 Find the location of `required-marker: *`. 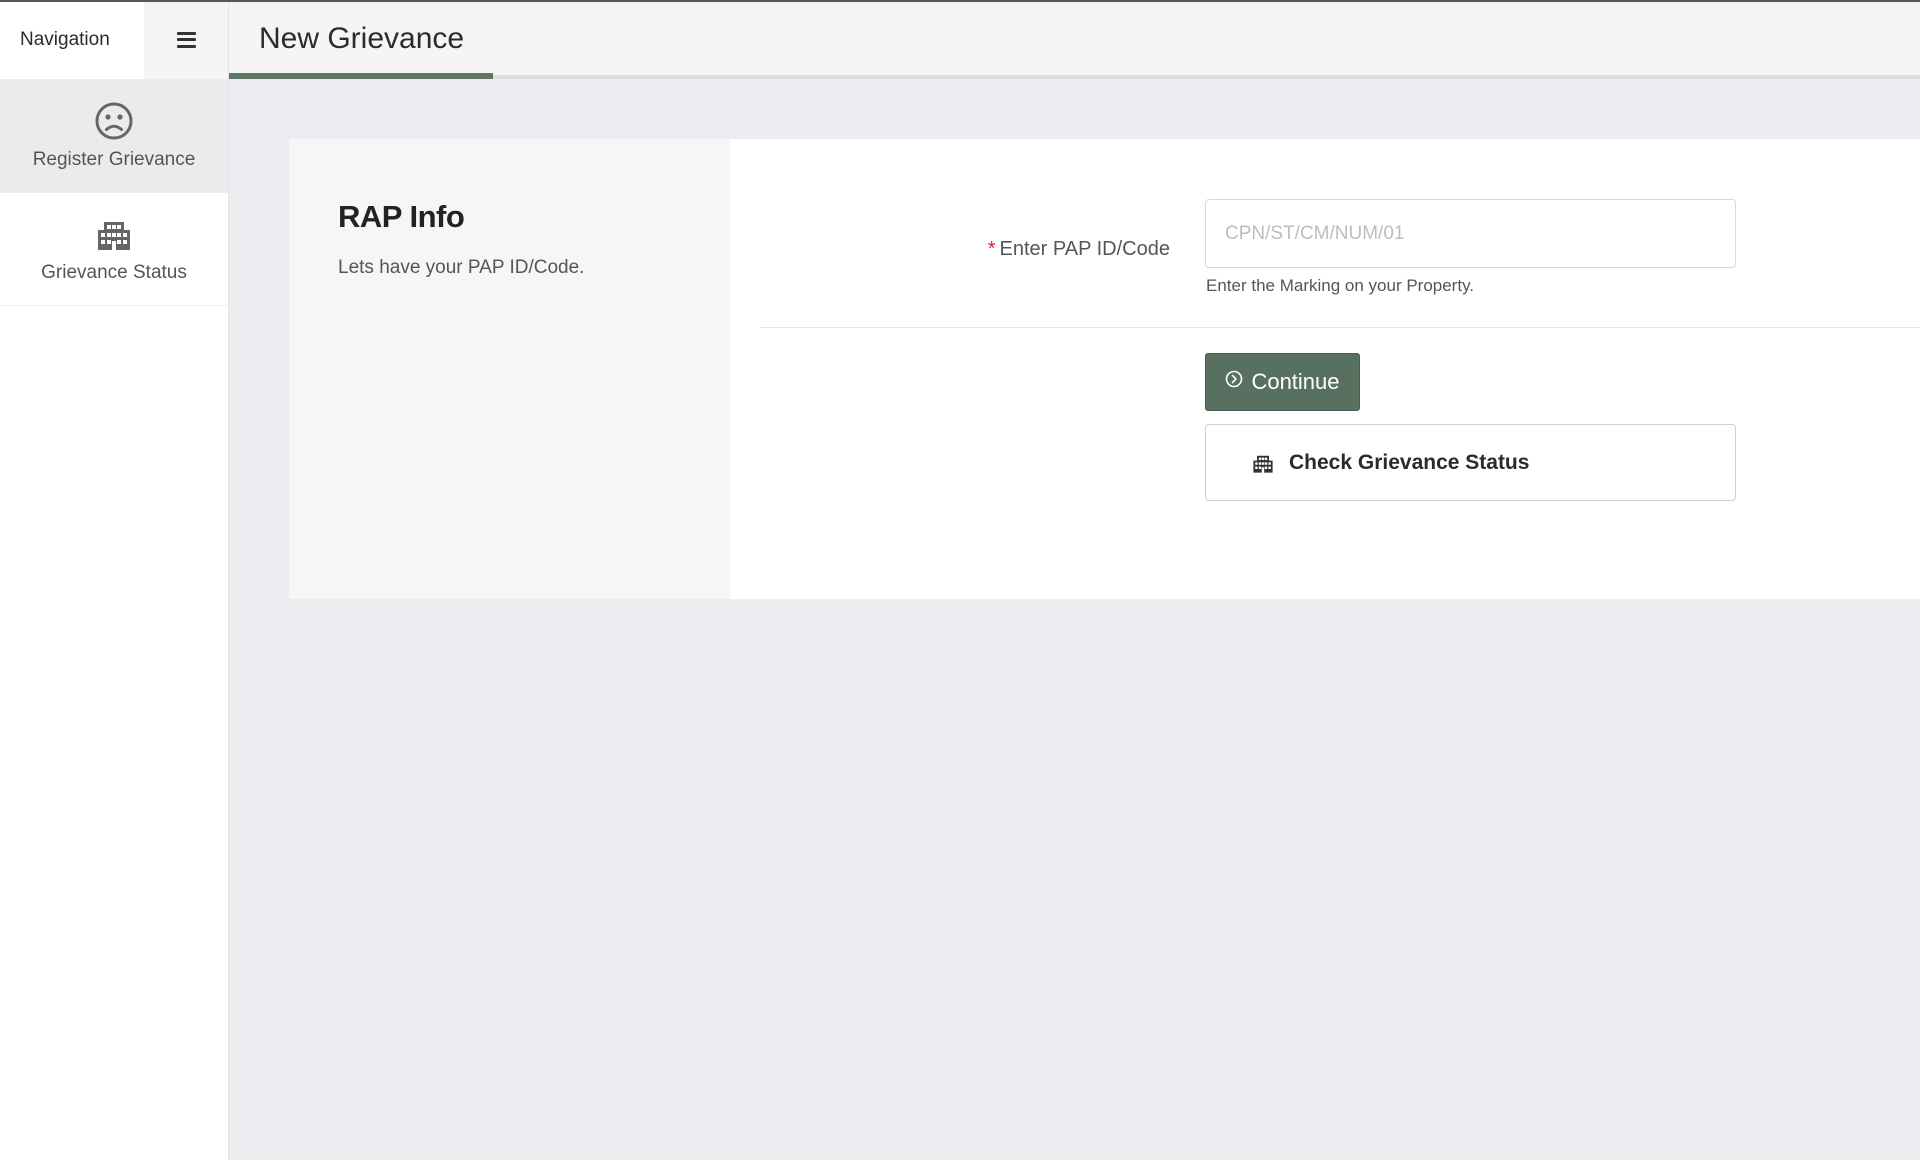

required-marker: * is located at coordinates (991, 249).